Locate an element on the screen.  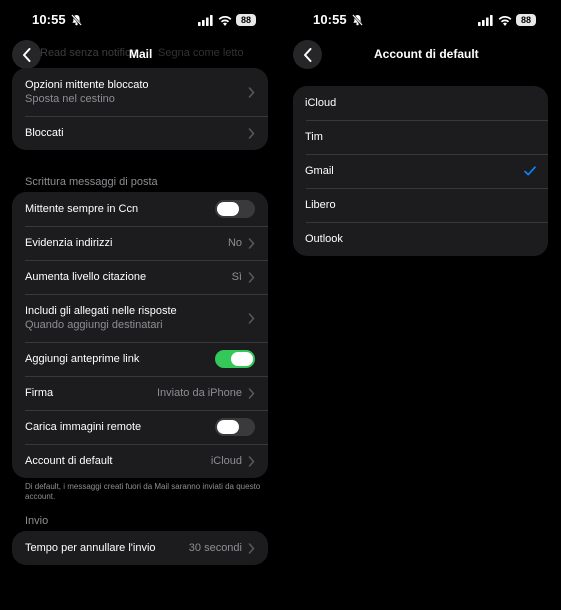
link-previews-toggle is located at coordinates (235, 359).